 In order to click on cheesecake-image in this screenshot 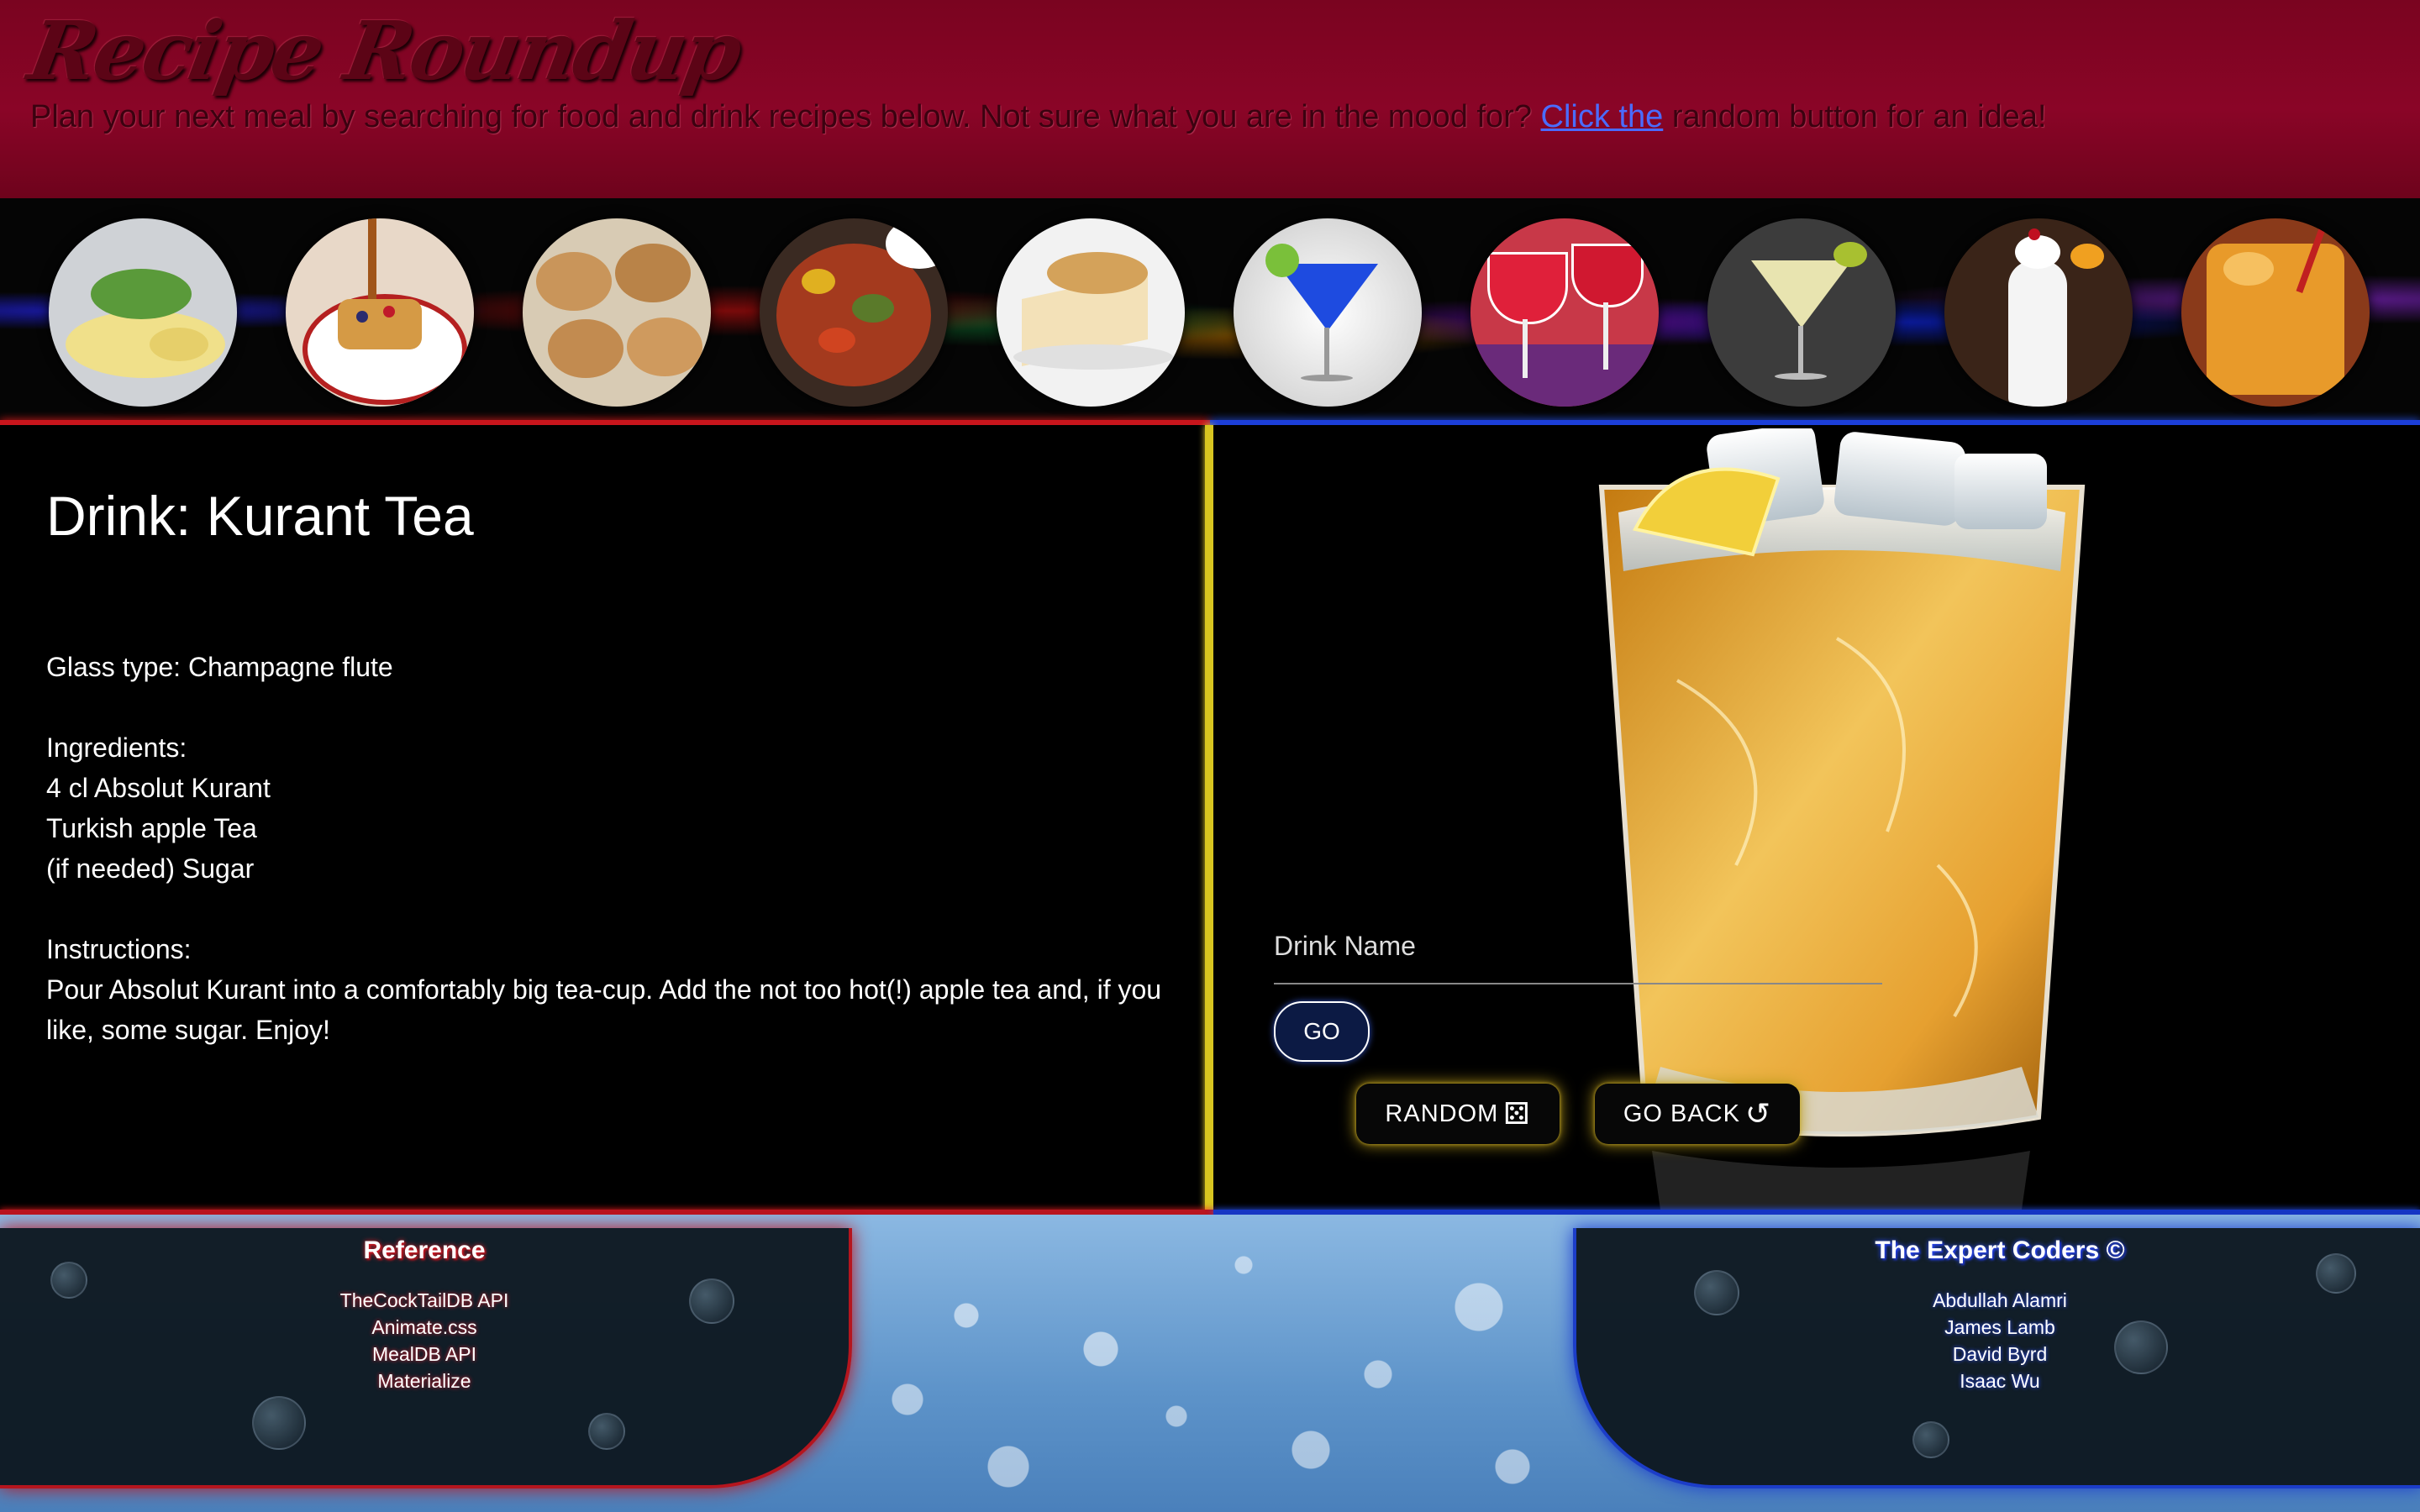, I will do `click(1091, 312)`.